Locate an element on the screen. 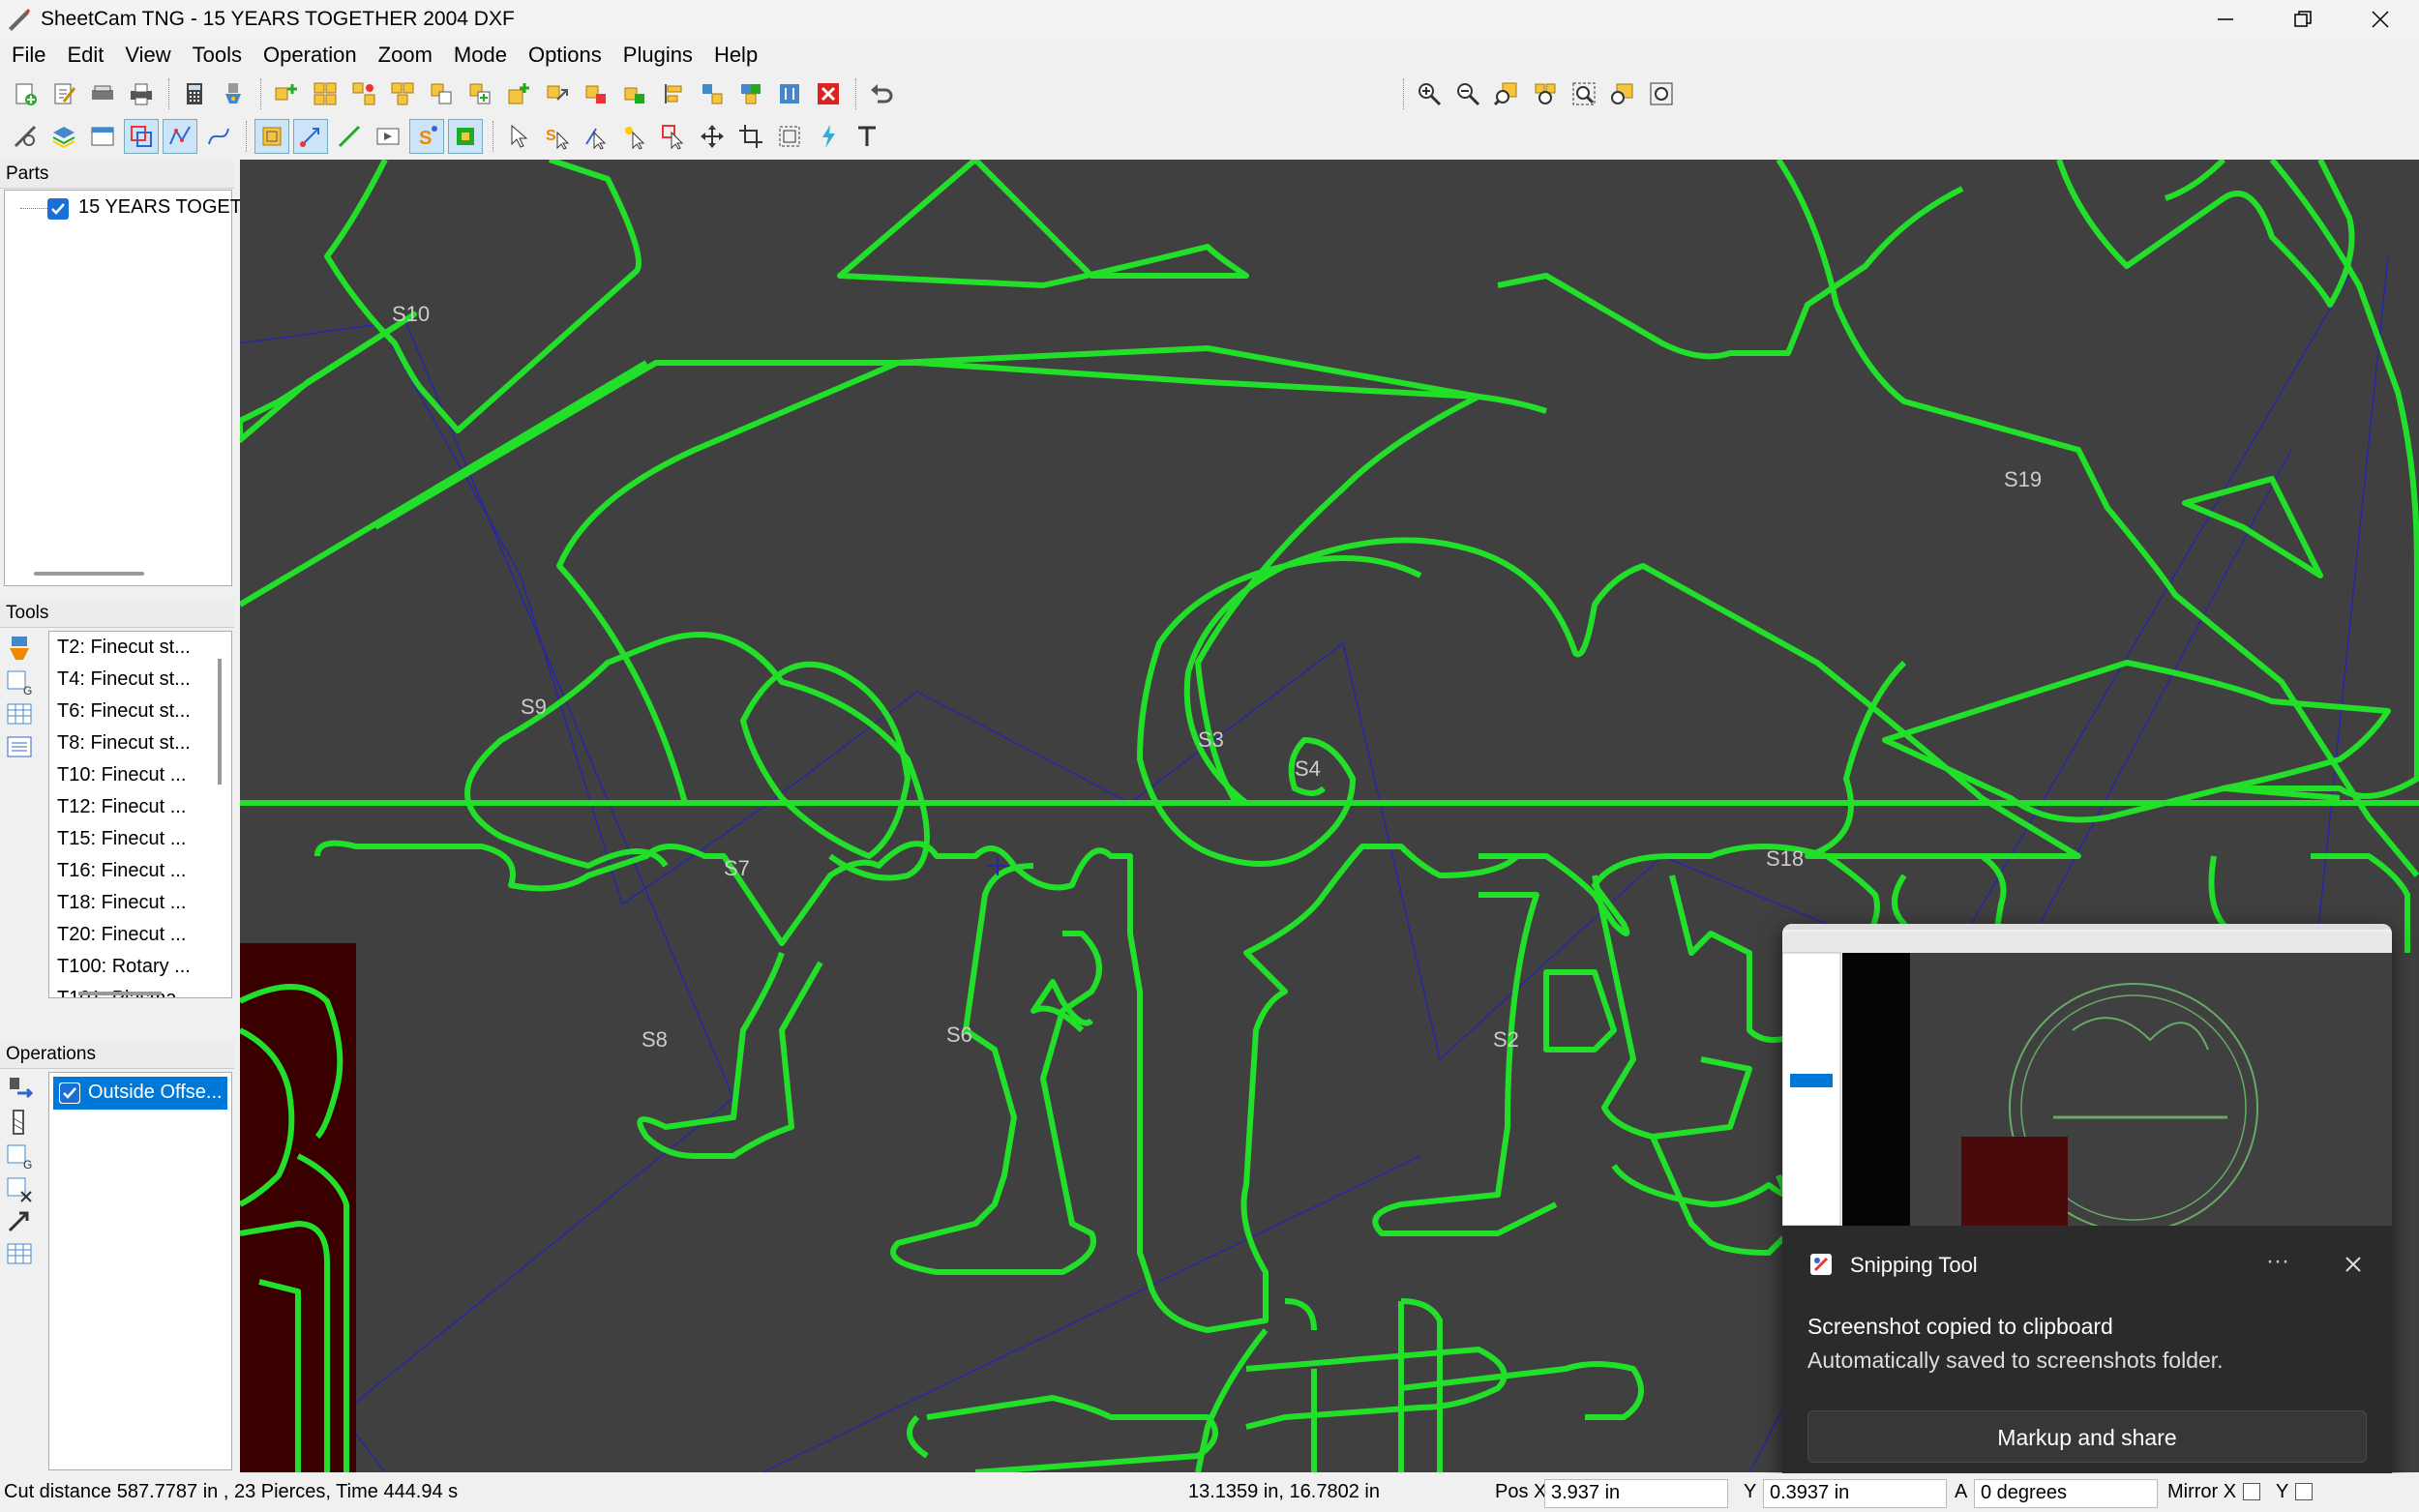 Image resolution: width=2419 pixels, height=1512 pixels. select-start-button: S is located at coordinates (557, 137).